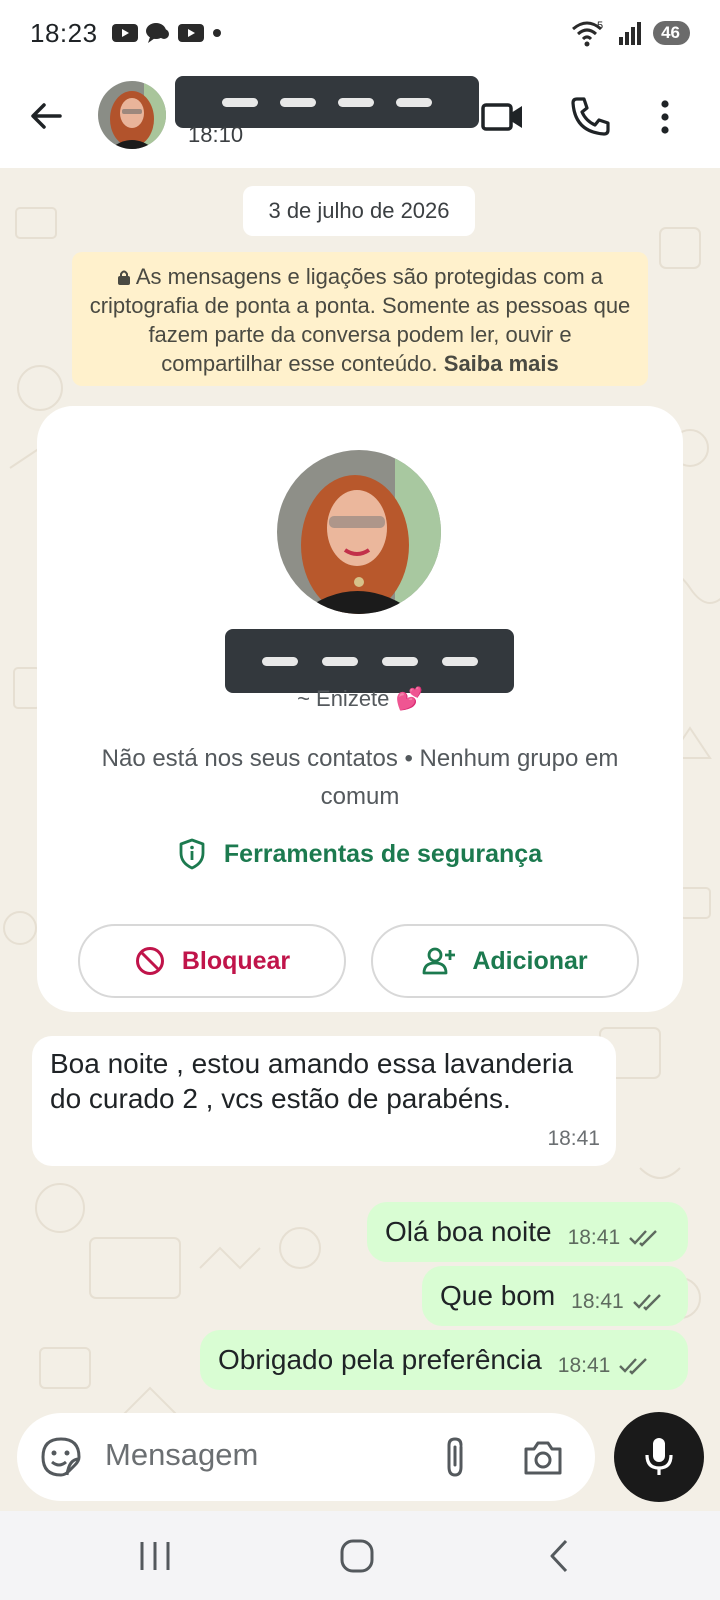  Describe the element at coordinates (64, 32) in the screenshot. I see `status-time: 18:23` at that location.